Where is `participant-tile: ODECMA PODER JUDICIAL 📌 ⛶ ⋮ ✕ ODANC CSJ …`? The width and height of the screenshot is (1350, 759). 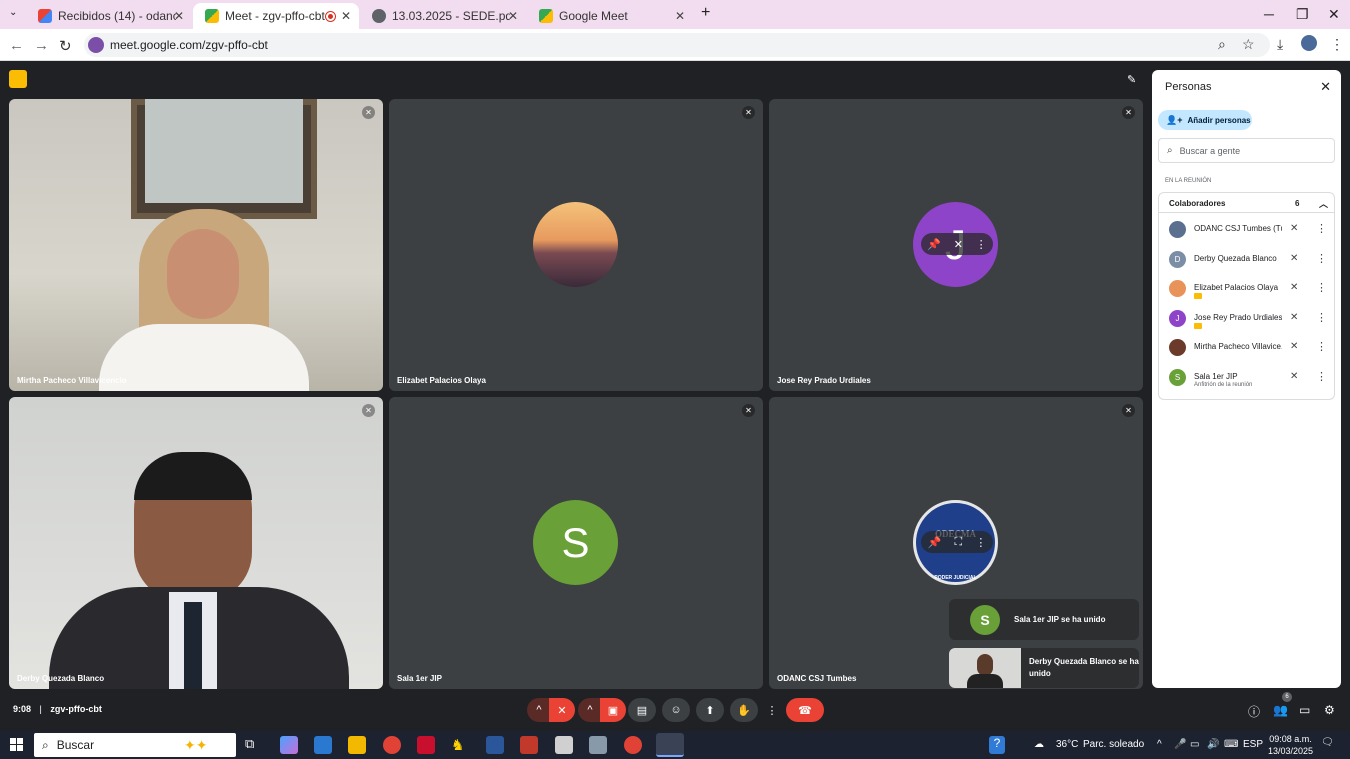 participant-tile: ODECMA PODER JUDICIAL 📌 ⛶ ⋮ ✕ ODANC CSJ … is located at coordinates (956, 543).